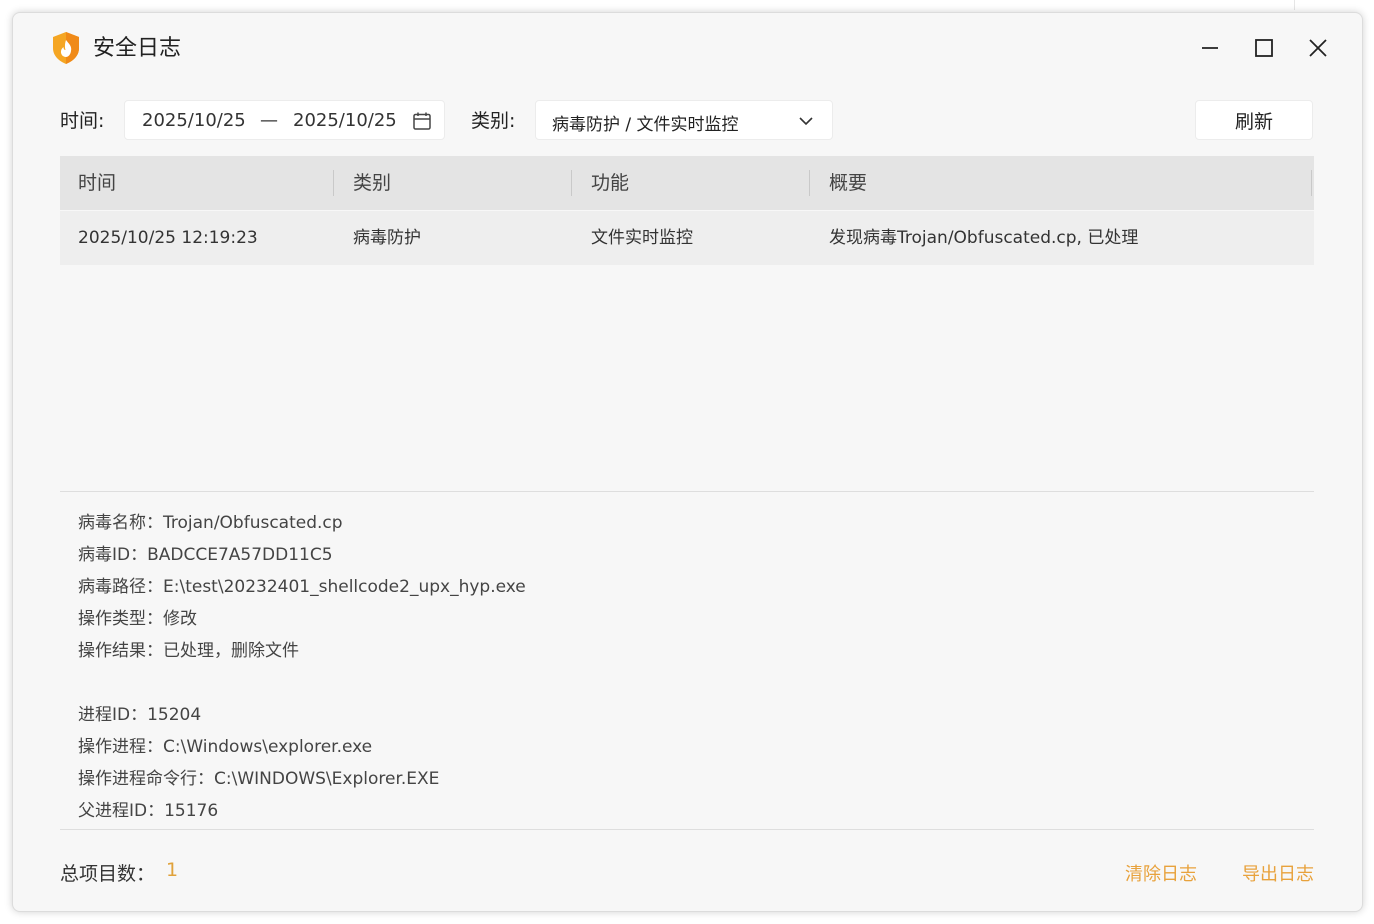  I want to click on category-select: 病毒防护 / 文件实时监控, so click(684, 120).